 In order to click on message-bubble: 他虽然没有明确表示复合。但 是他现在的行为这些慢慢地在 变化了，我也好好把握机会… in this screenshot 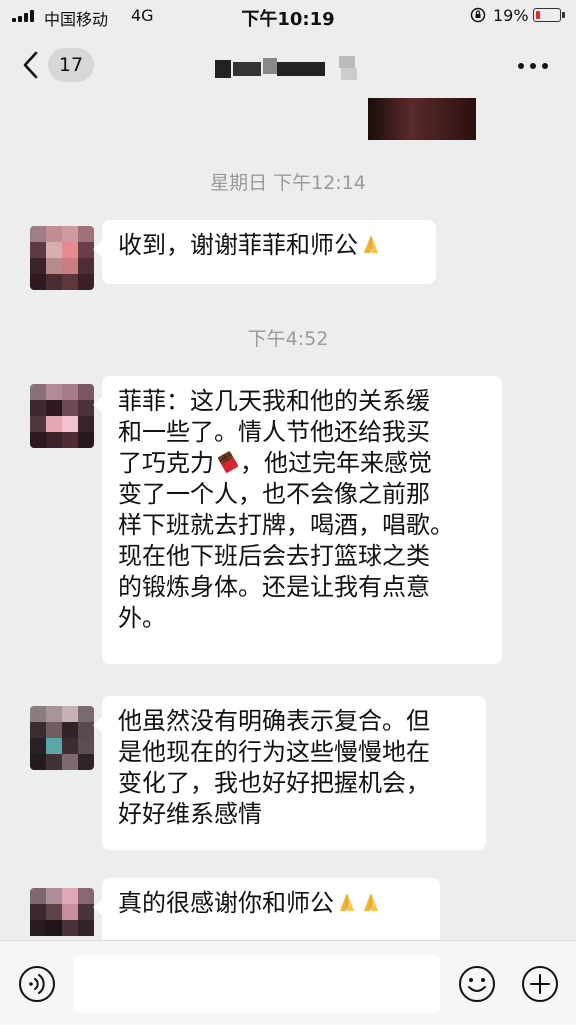, I will do `click(289, 773)`.